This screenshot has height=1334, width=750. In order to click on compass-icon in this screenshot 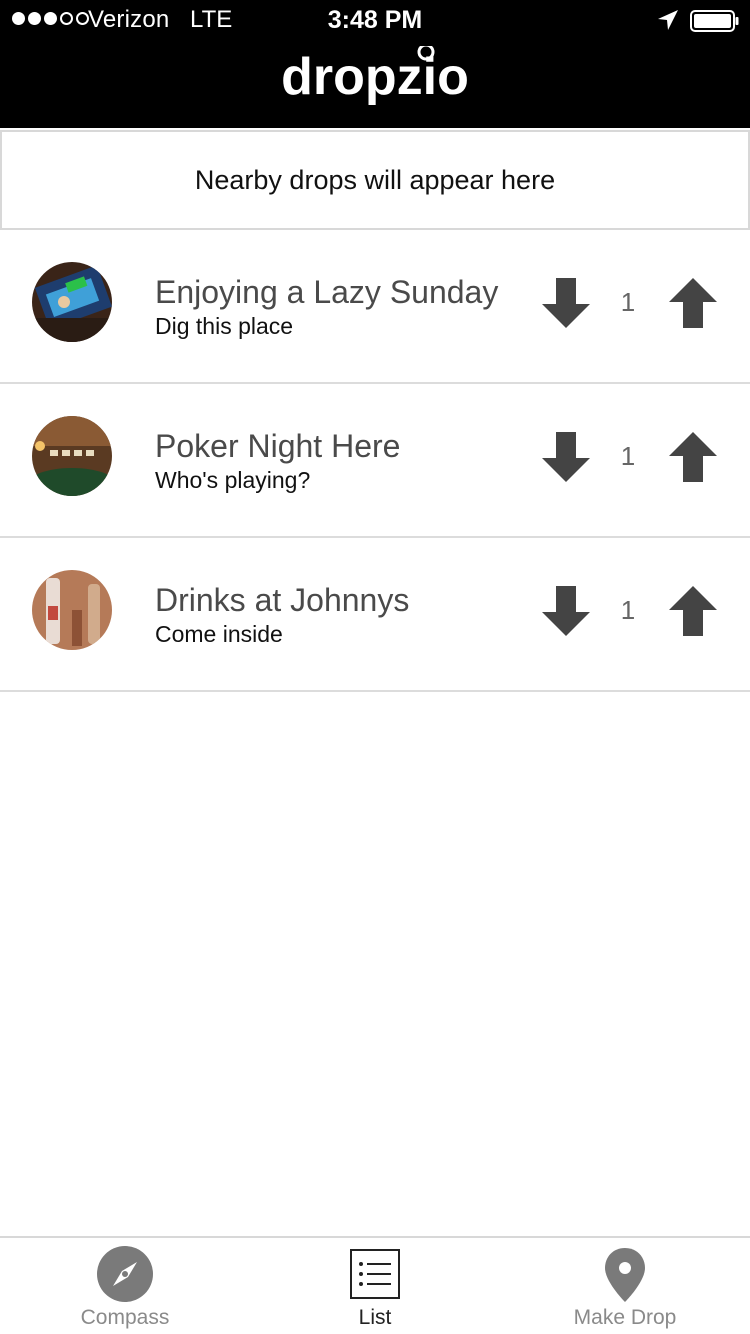, I will do `click(125, 1274)`.